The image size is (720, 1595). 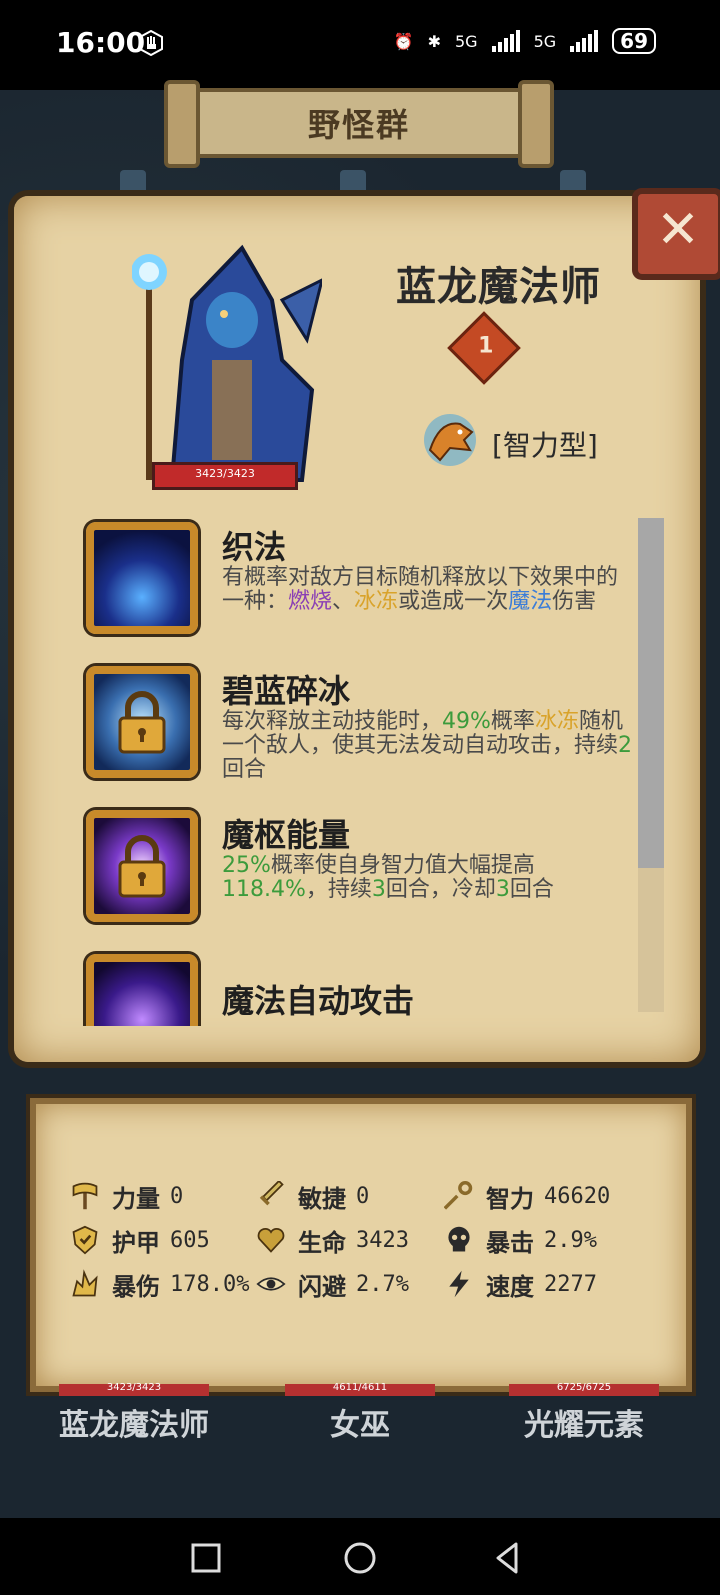 I want to click on home-icon, so click(x=360, y=1558).